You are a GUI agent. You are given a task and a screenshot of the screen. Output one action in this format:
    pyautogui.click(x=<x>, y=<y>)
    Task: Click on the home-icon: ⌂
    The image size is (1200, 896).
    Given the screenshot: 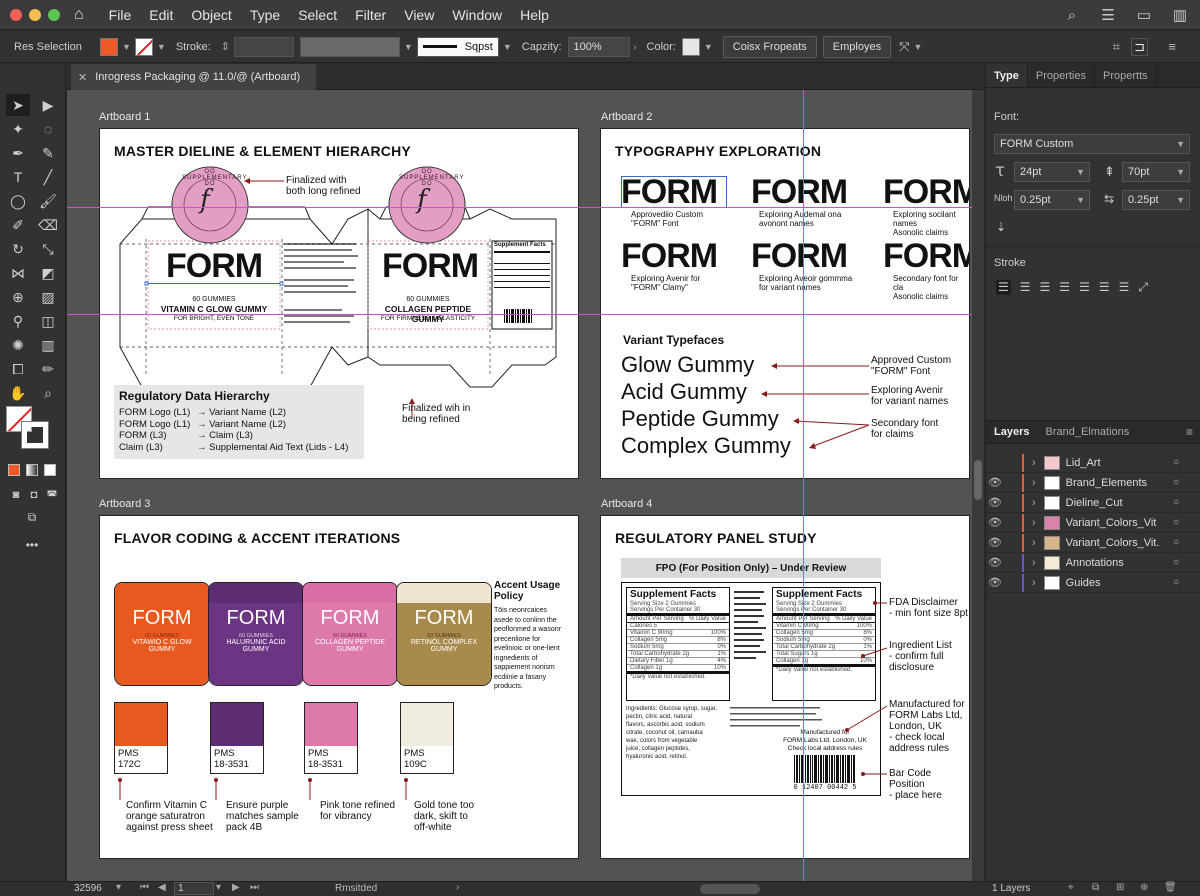 What is the action you would take?
    pyautogui.click(x=79, y=15)
    